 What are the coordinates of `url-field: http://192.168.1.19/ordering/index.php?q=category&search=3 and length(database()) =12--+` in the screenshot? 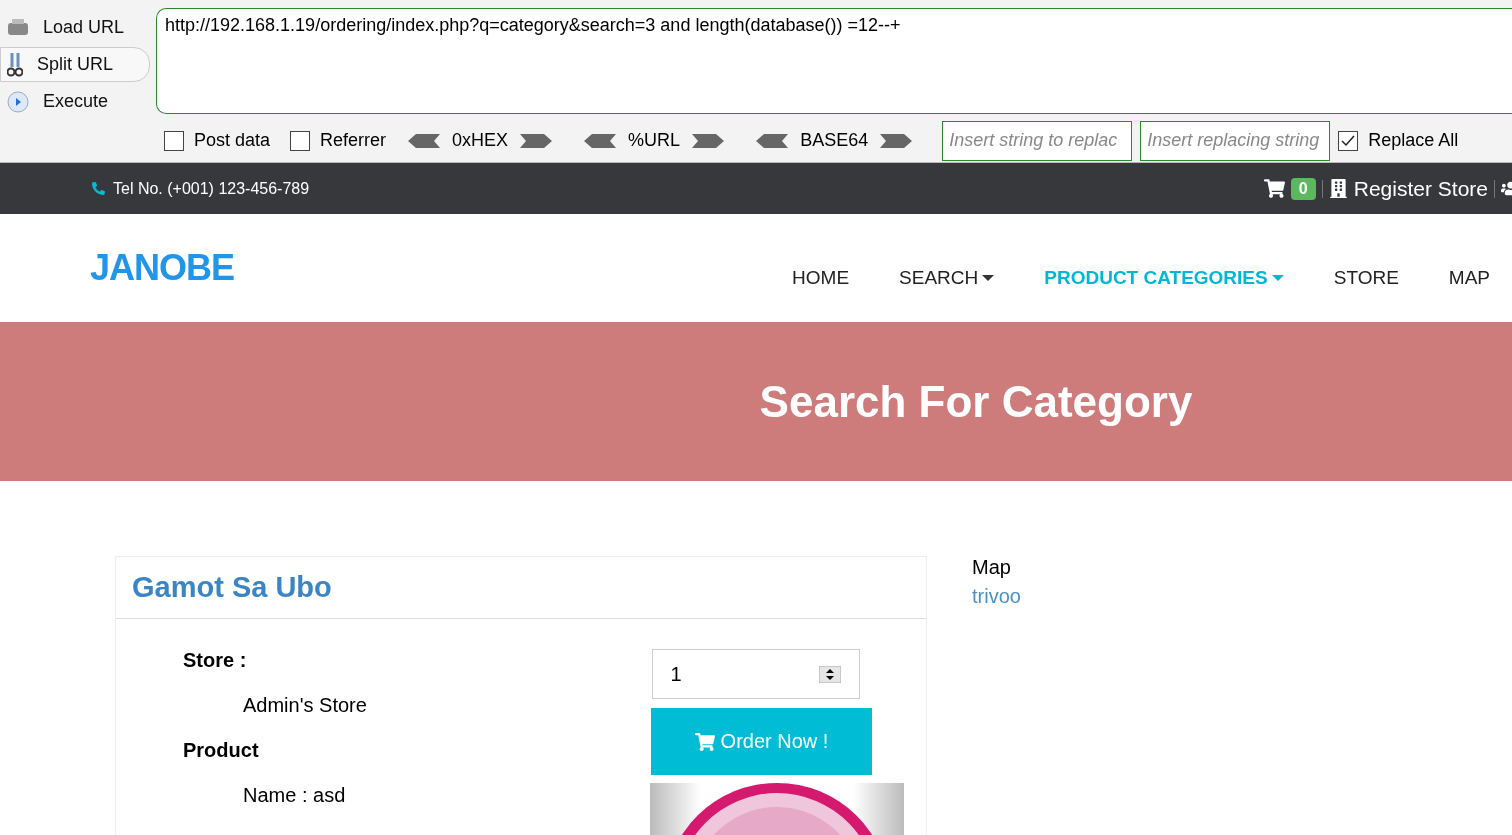 It's located at (834, 61).